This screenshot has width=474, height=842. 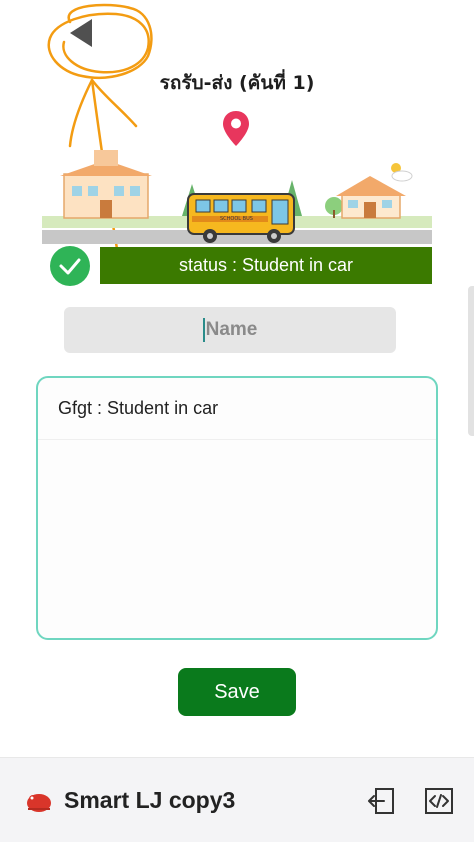 What do you see at coordinates (150, 800) in the screenshot?
I see `app-name: Smart LJ copy3` at bounding box center [150, 800].